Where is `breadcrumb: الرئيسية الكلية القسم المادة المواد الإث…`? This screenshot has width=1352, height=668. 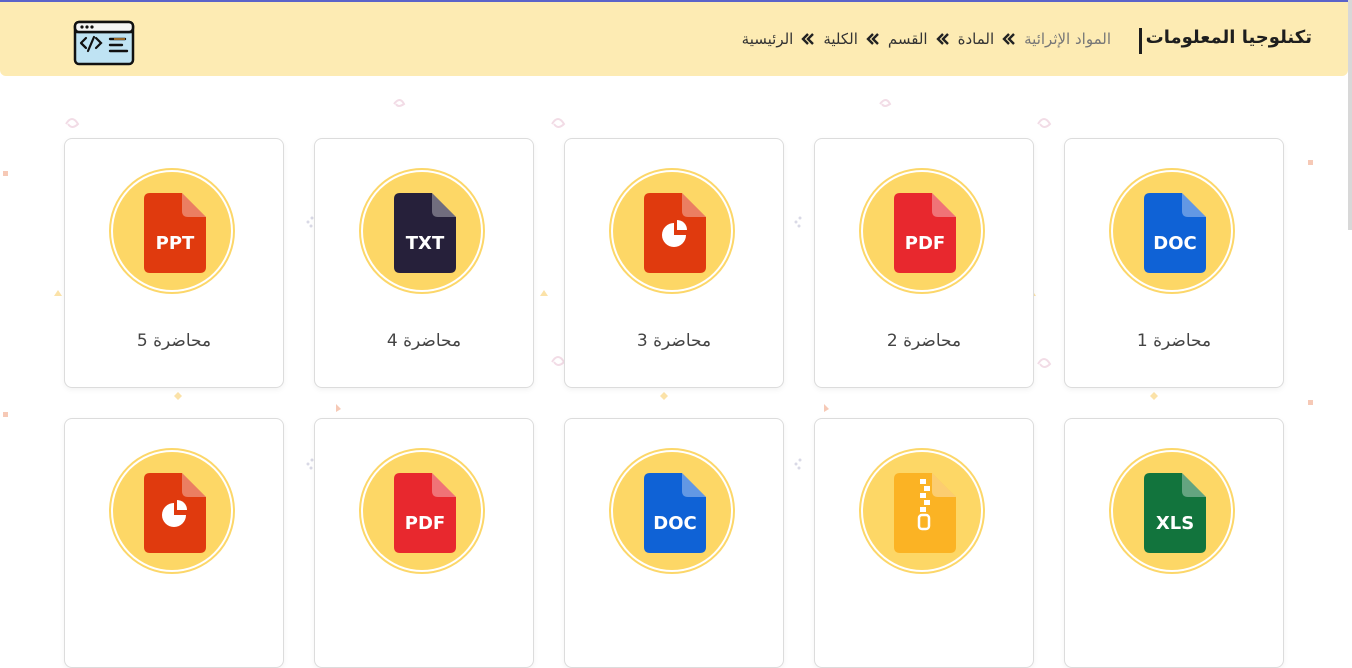 breadcrumb: الرئيسية الكلية القسم المادة المواد الإث… is located at coordinates (926, 39).